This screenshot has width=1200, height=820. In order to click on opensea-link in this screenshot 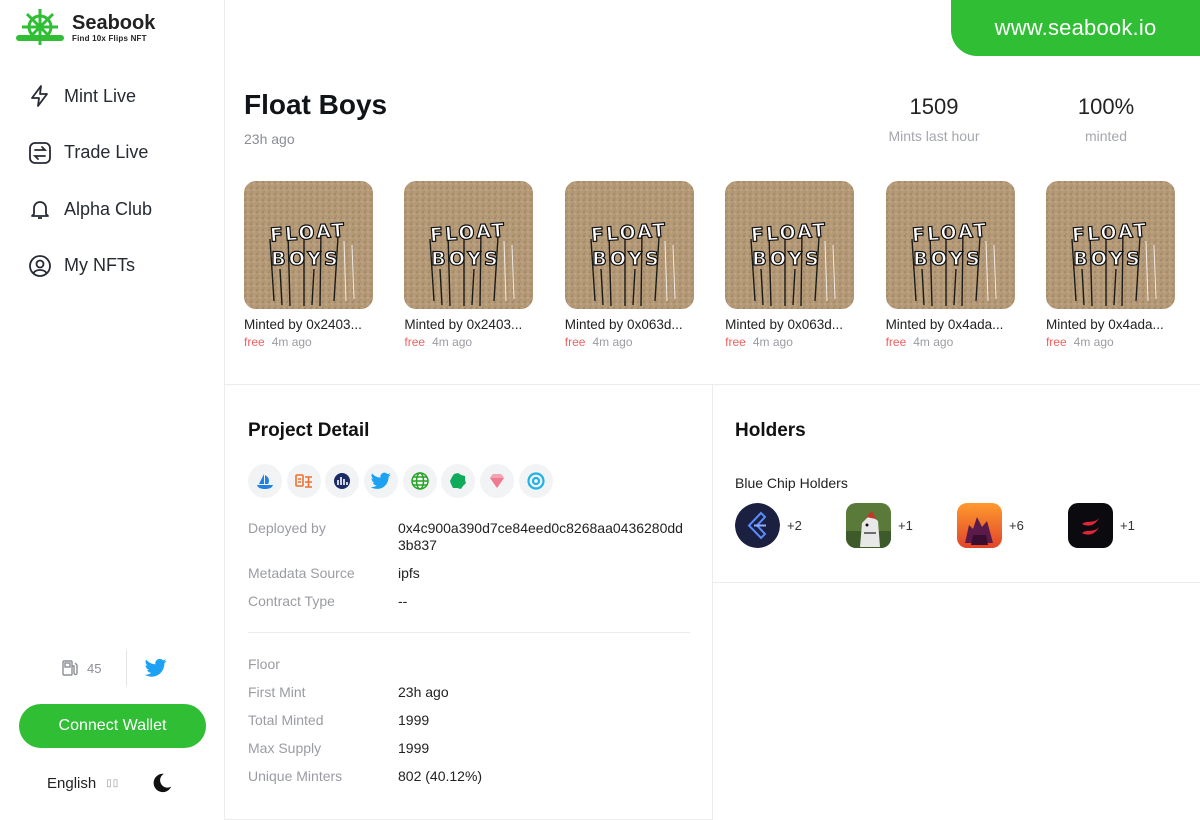, I will do `click(265, 481)`.